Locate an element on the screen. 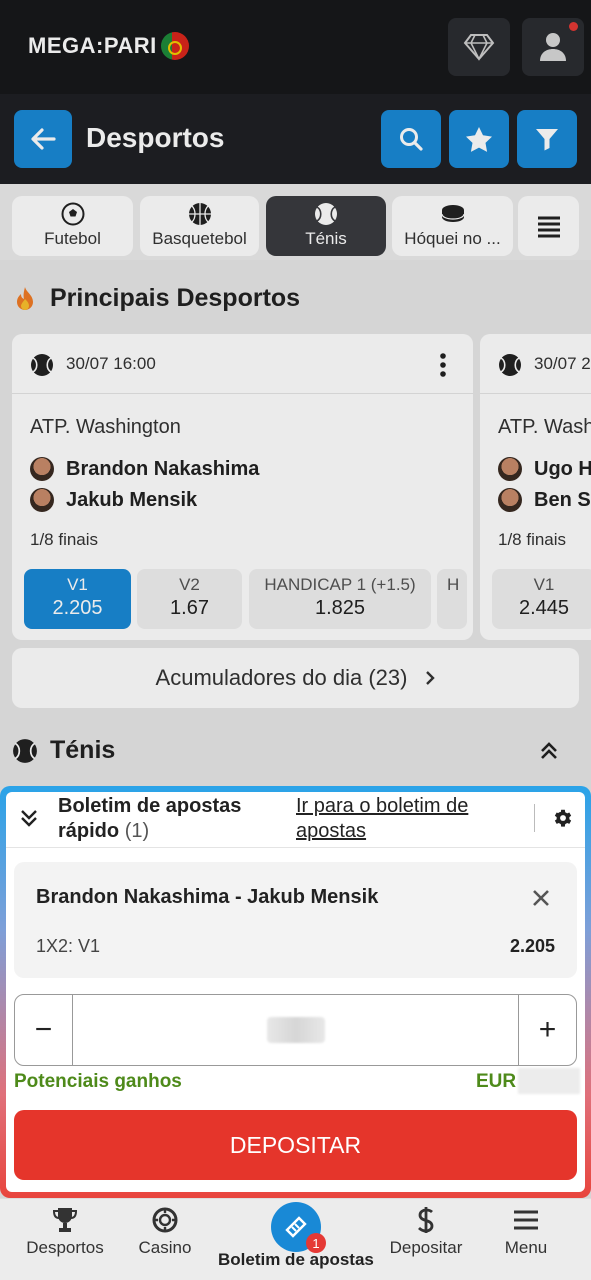 The width and height of the screenshot is (591, 1280). search-icon is located at coordinates (411, 139).